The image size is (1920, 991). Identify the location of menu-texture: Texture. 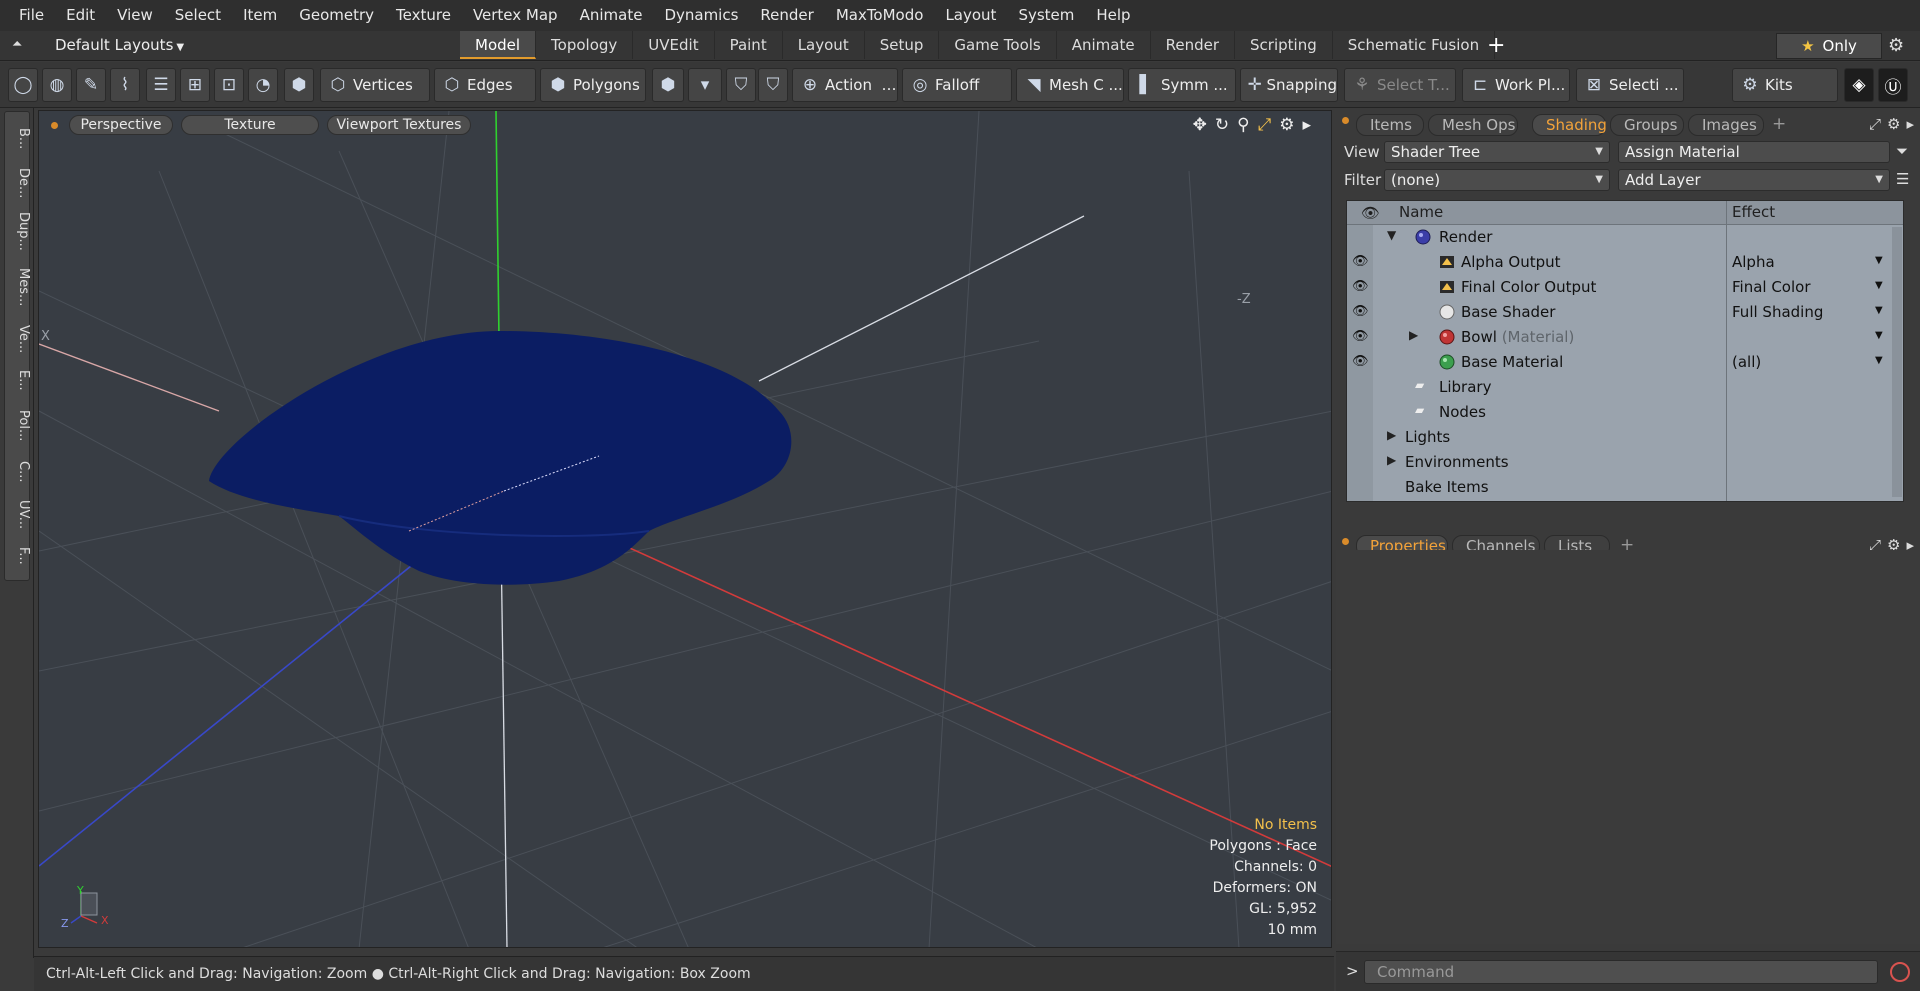
(423, 15).